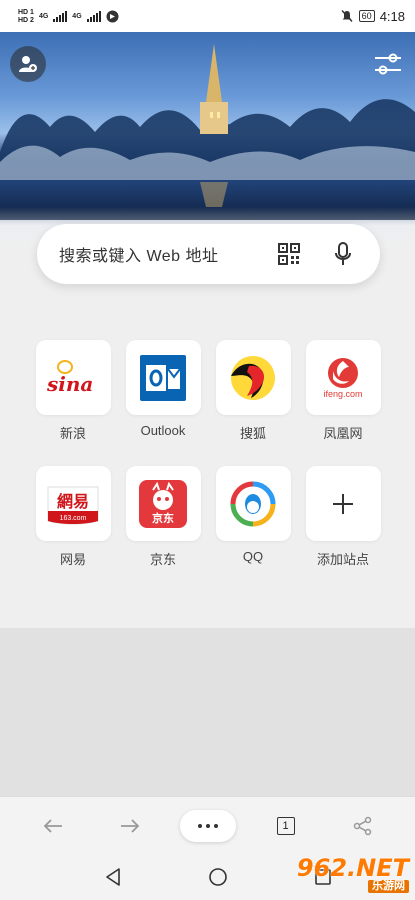  I want to click on sina-logo: sina, so click(69, 377).